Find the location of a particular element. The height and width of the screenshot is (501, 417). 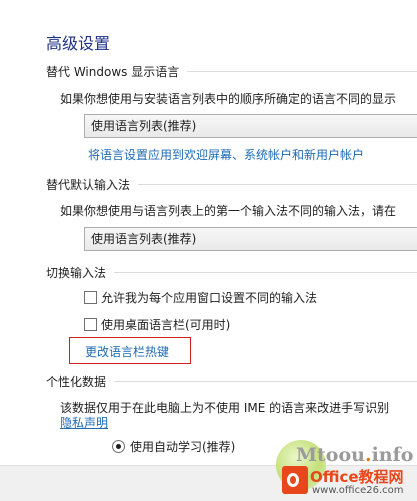

desktop-language-bar-option: 使用桌面语言栏(可用时) is located at coordinates (157, 324).